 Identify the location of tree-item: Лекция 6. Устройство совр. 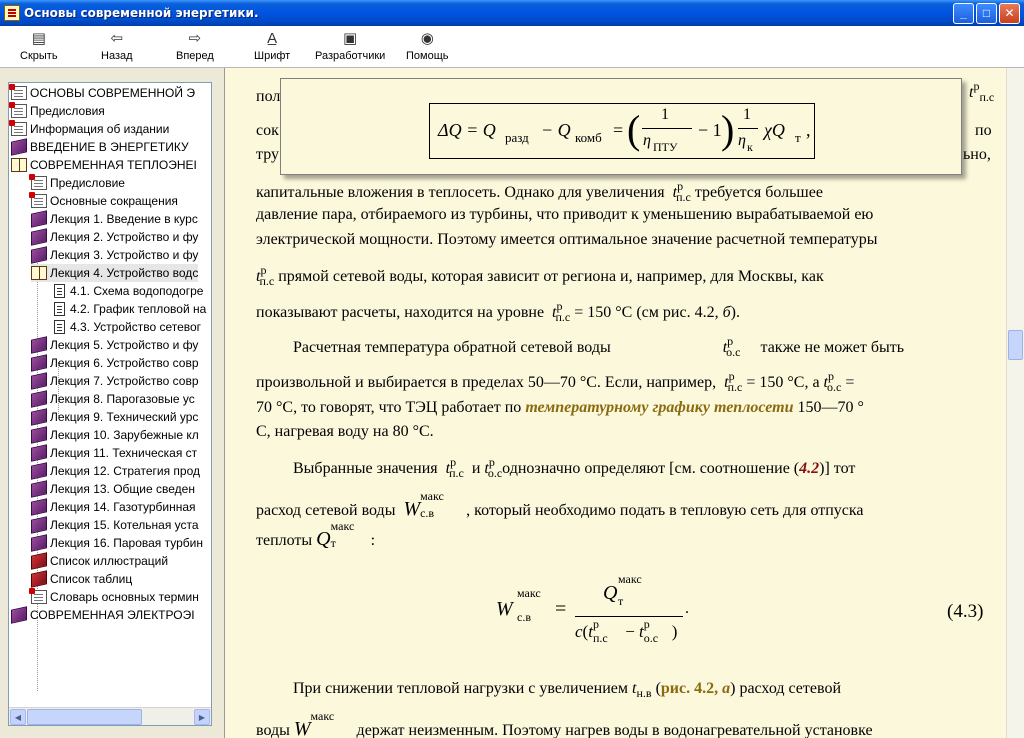
(115, 363).